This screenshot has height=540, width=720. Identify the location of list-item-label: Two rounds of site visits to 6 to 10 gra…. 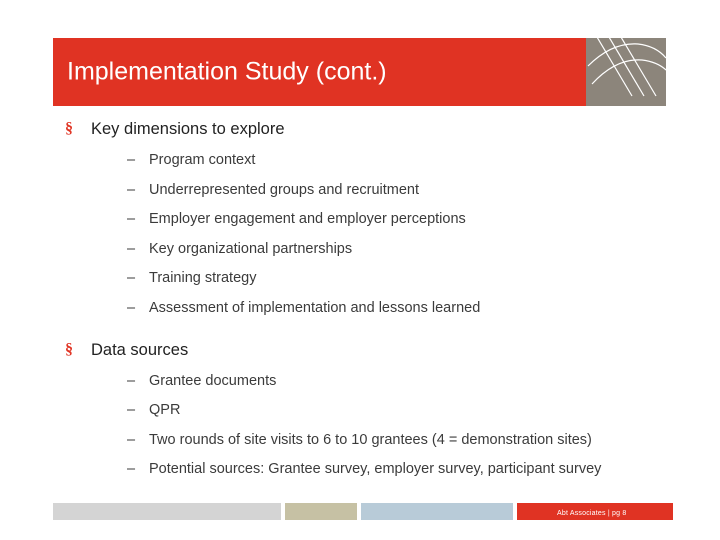
(370, 439).